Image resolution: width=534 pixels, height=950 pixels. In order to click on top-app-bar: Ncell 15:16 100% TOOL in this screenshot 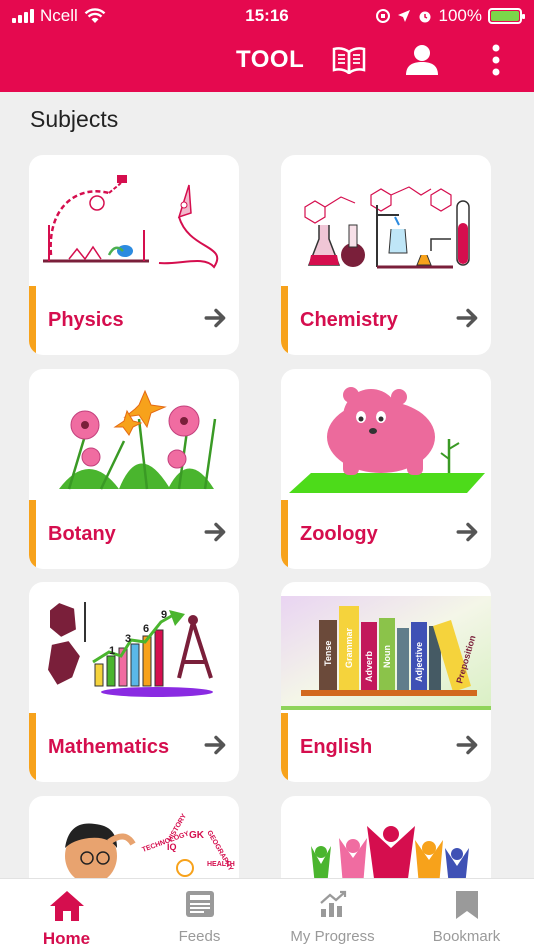, I will do `click(267, 46)`.